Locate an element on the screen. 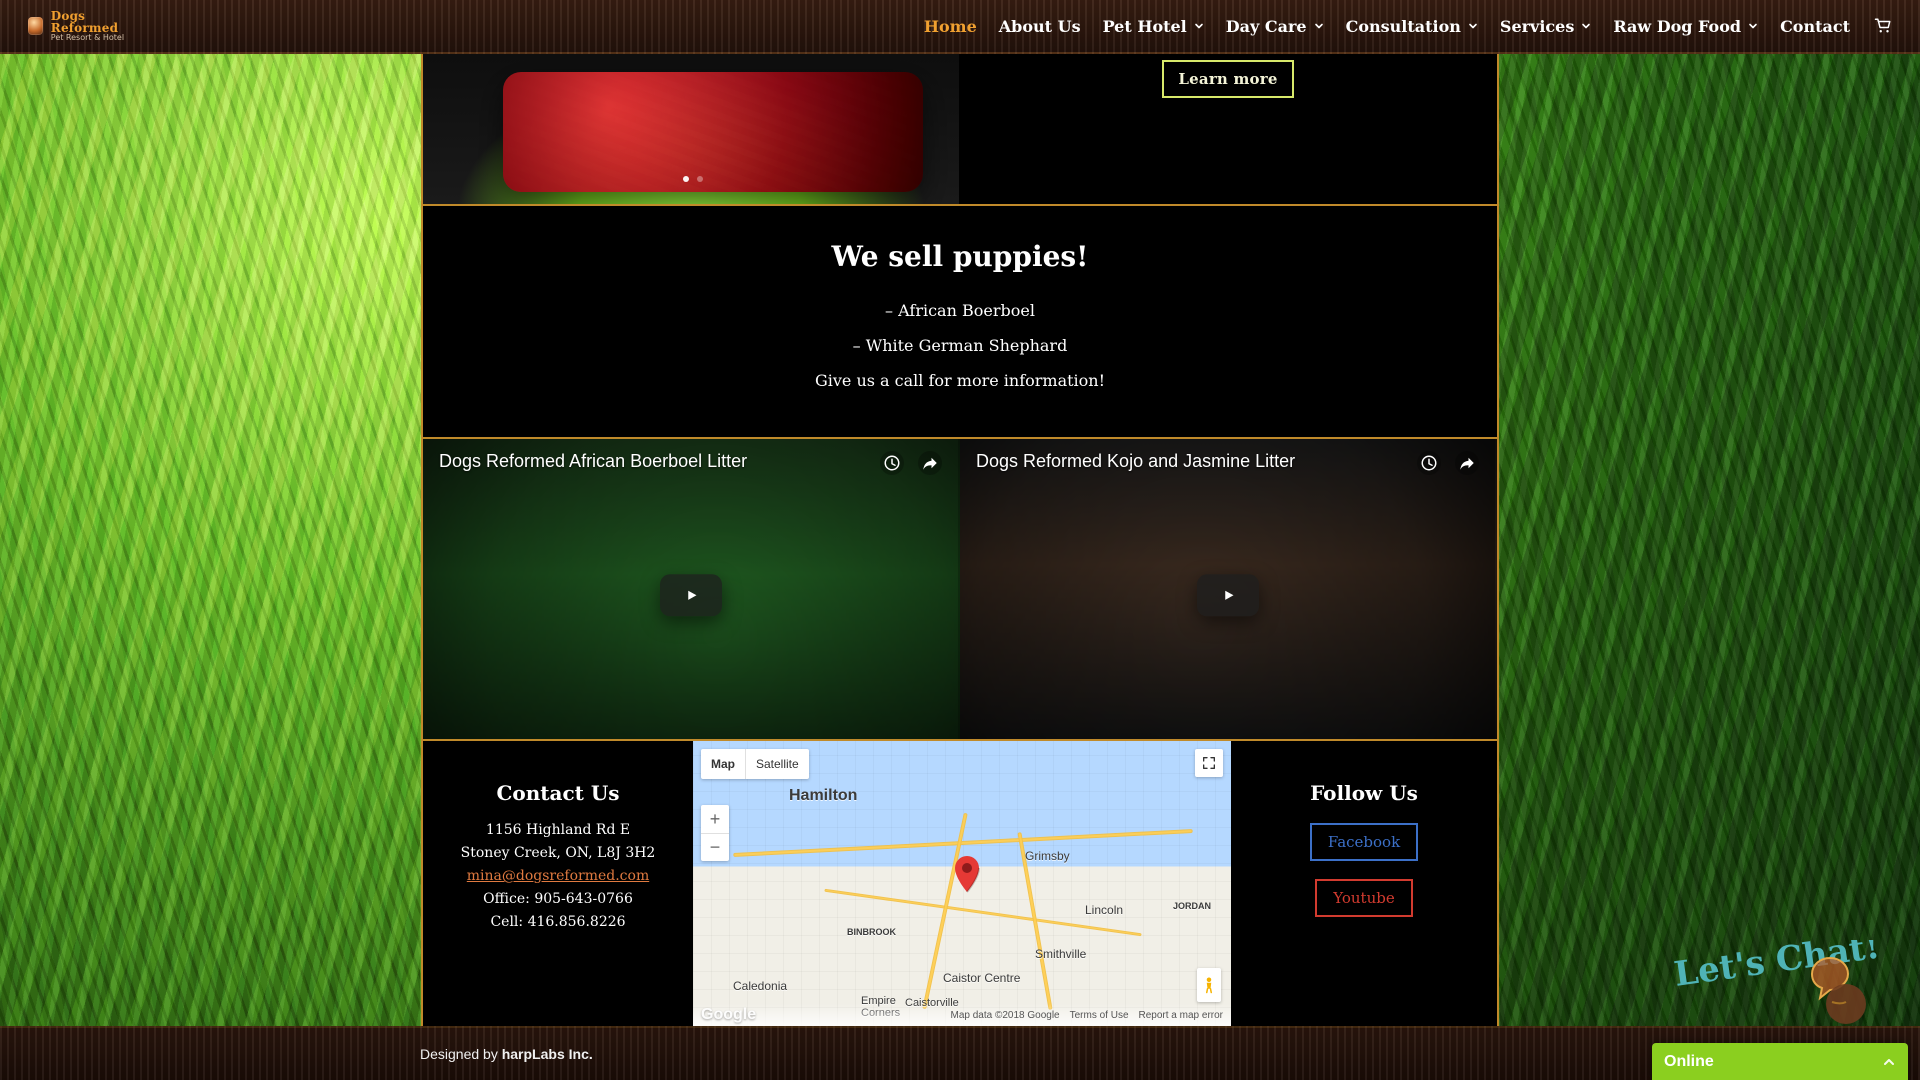  address-line: Stoney Creek, ON, L8J 3H2 is located at coordinates (558, 853).